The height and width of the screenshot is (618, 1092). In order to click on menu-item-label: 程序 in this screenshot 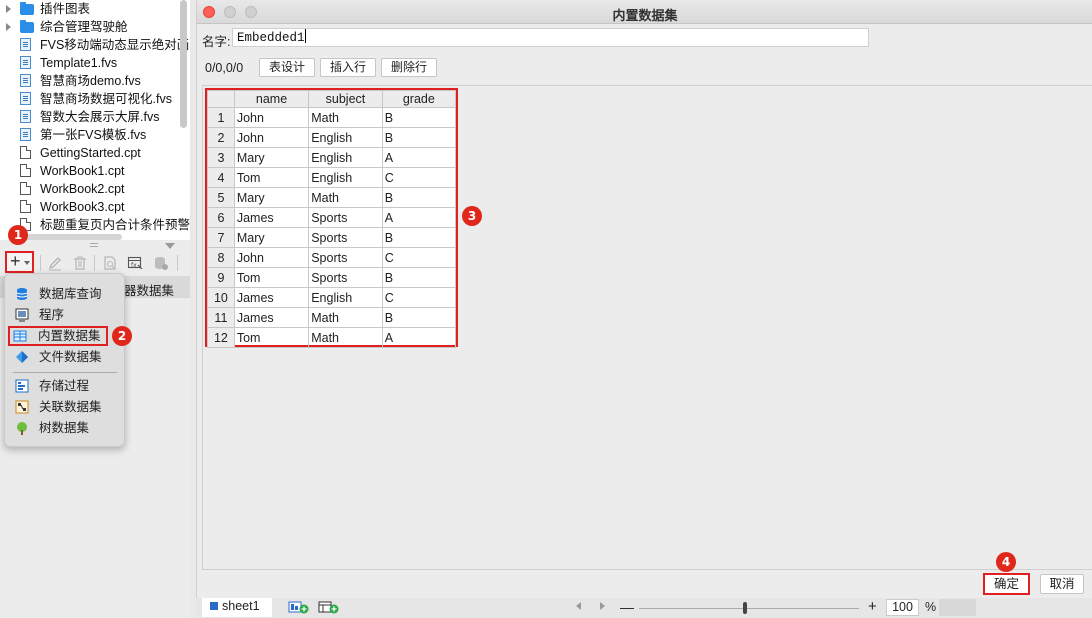, I will do `click(52, 315)`.